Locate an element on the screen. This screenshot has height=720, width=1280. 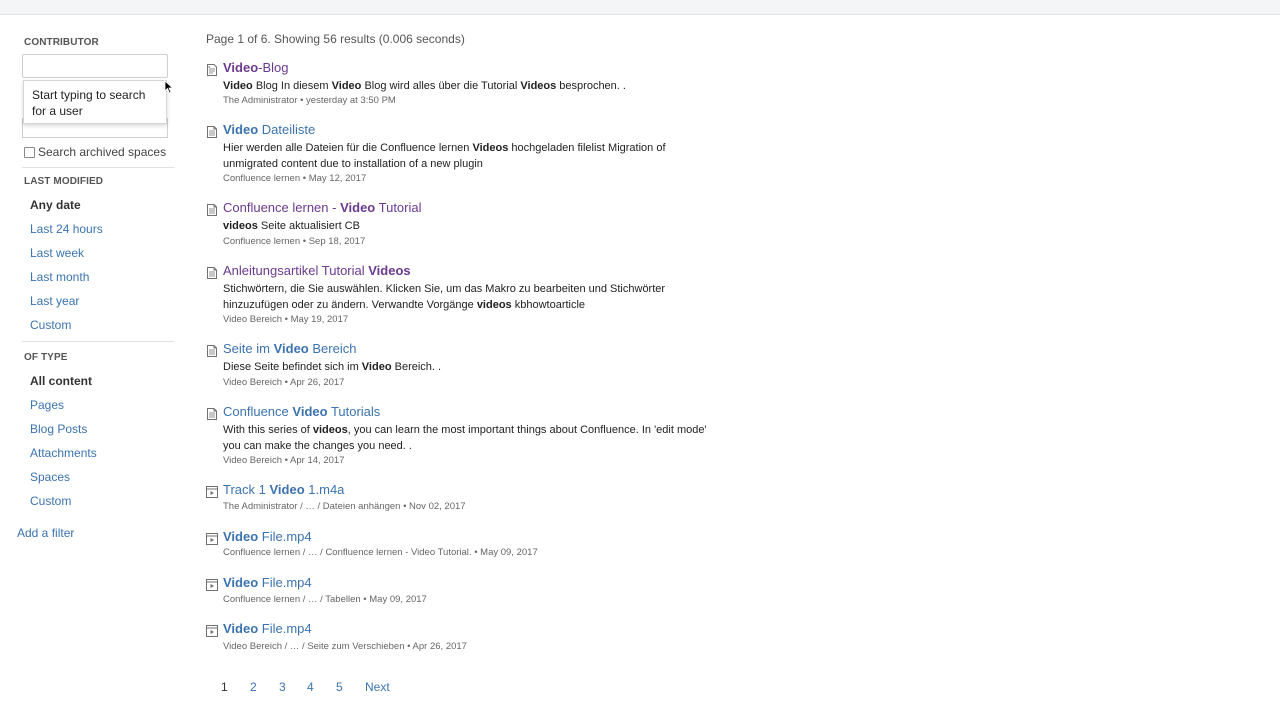
filter-all-content: All content is located at coordinates (61, 381).